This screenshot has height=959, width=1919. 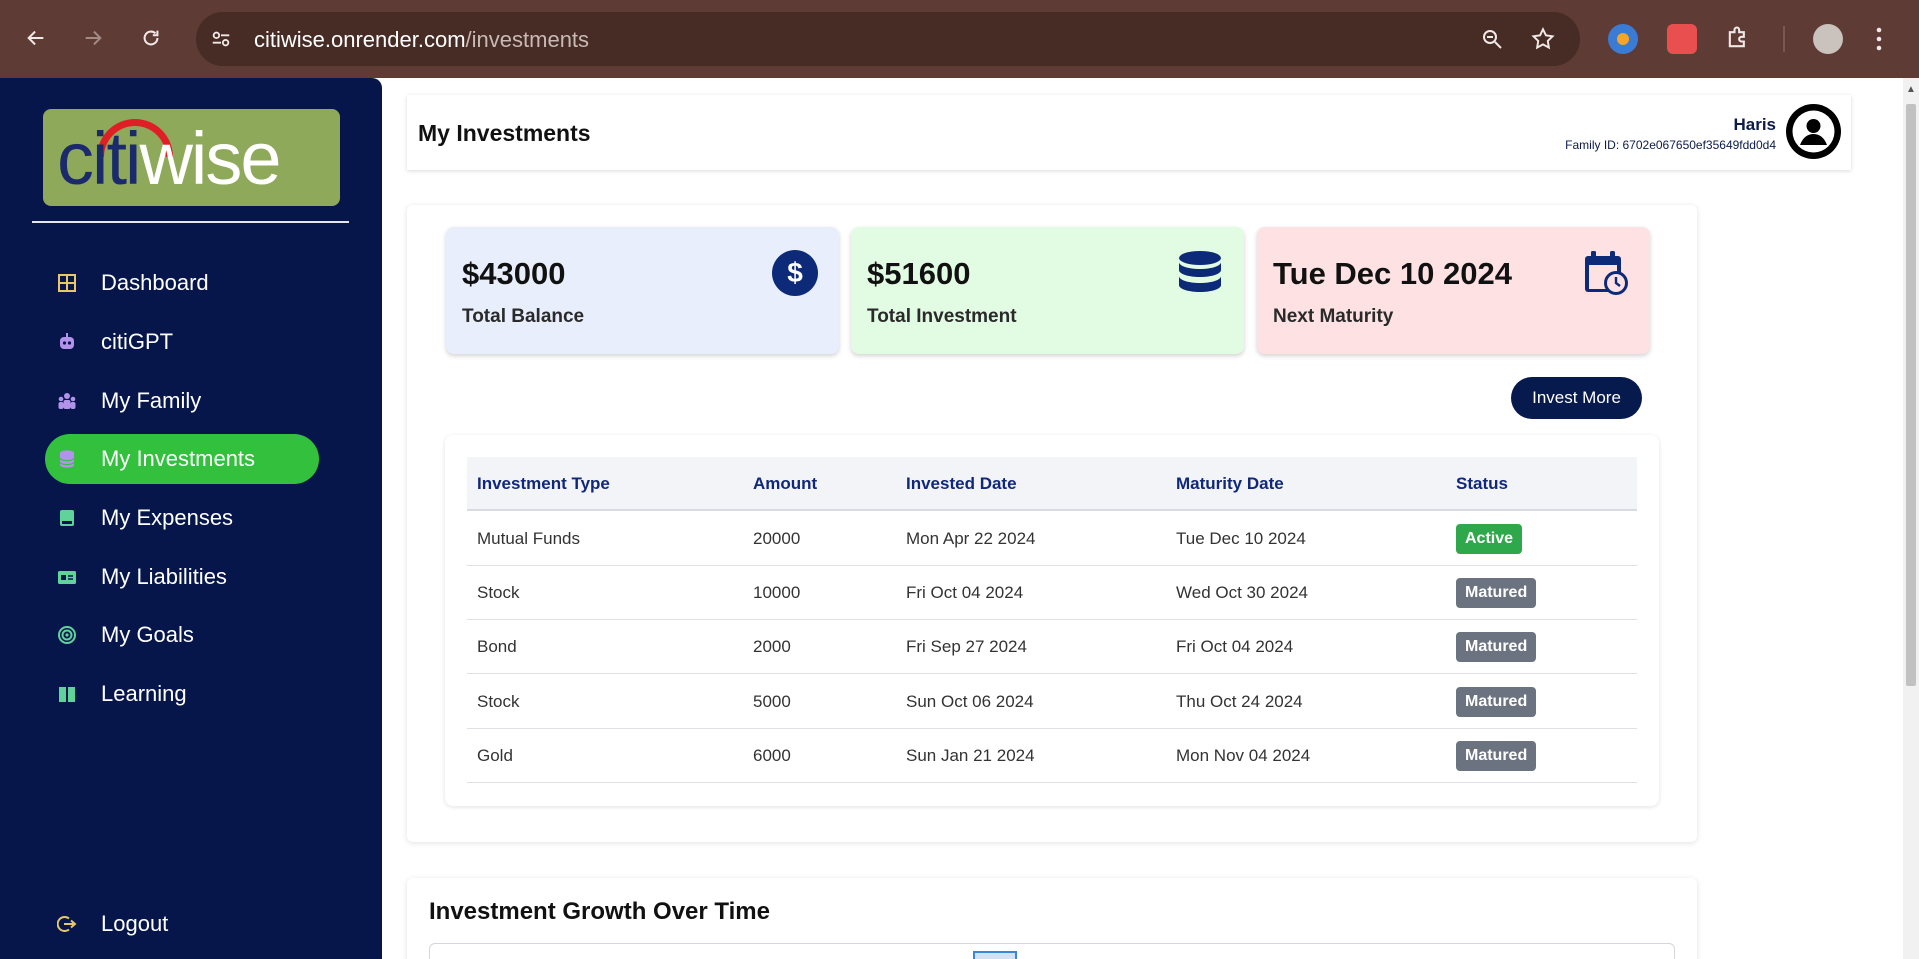 What do you see at coordinates (221, 39) in the screenshot?
I see `site-info-icon` at bounding box center [221, 39].